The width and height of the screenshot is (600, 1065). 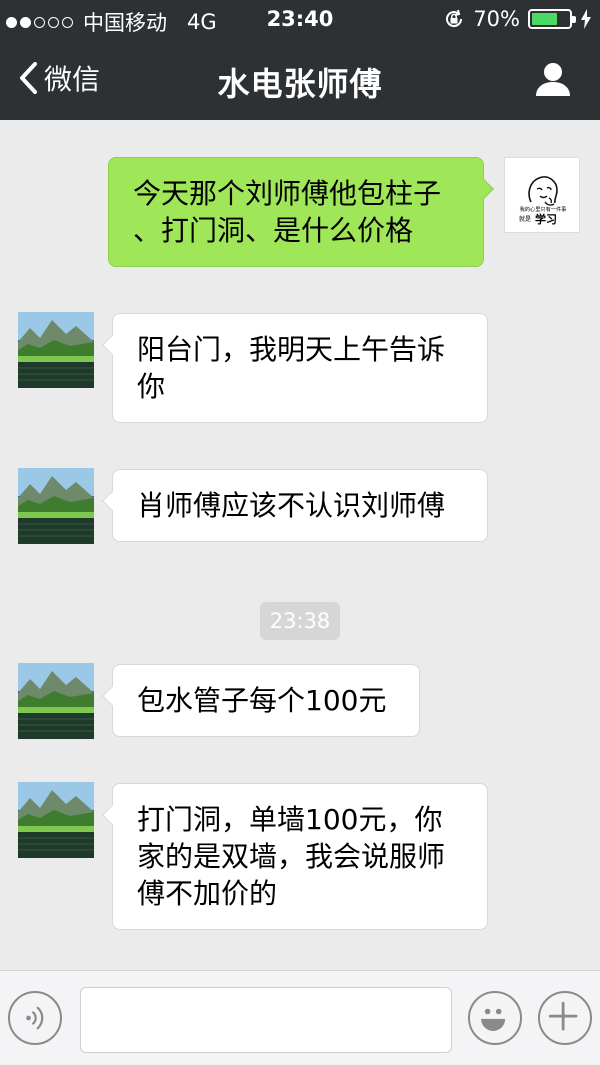 I want to click on message-line: 阳台门，我明天上午告诉, so click(x=291, y=349).